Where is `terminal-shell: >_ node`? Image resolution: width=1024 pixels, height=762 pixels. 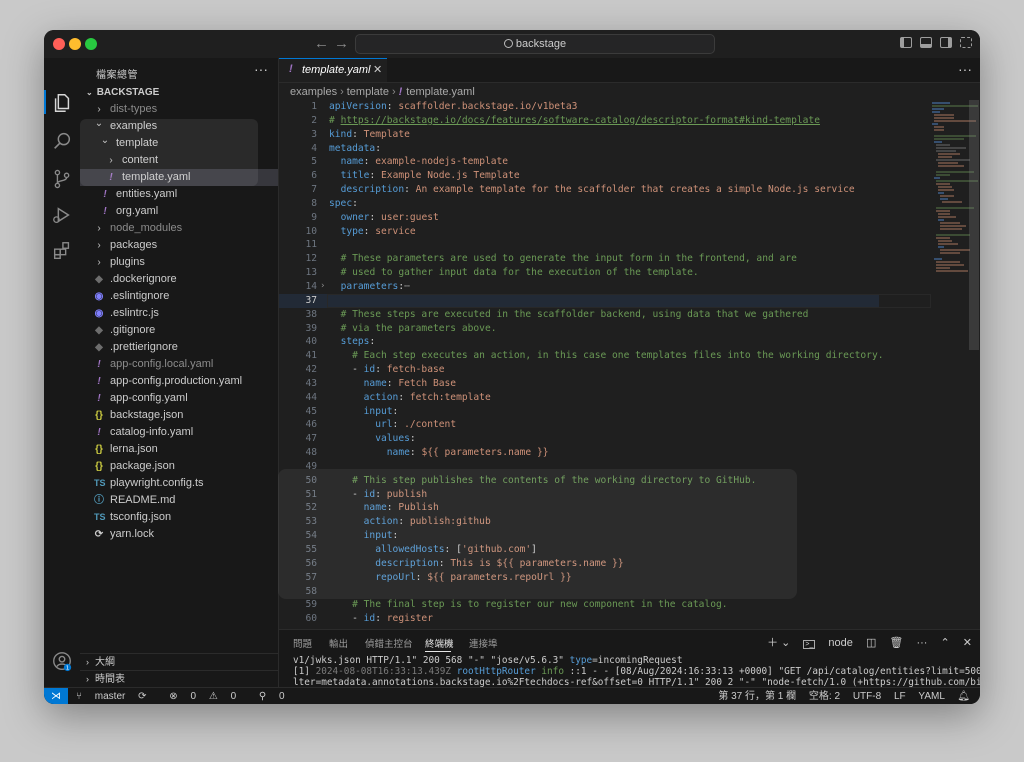 terminal-shell: >_ node is located at coordinates (828, 643).